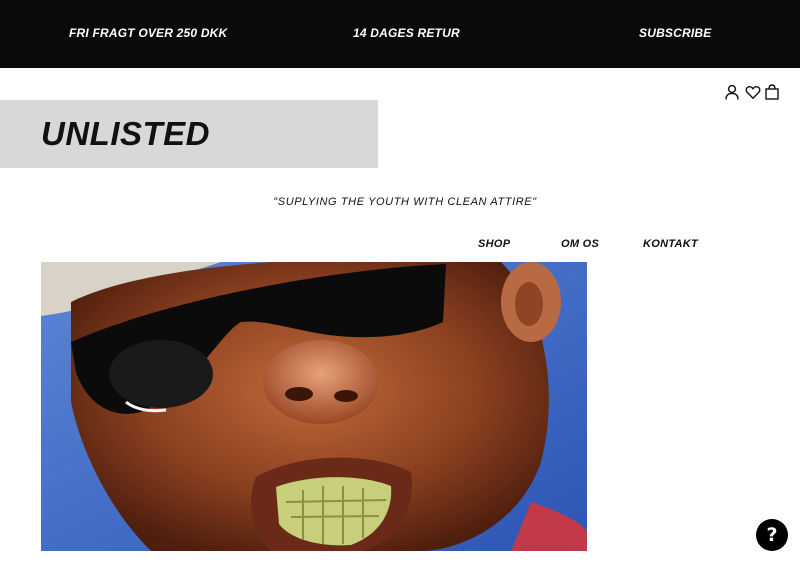  I want to click on logo-block: UNLISTED, so click(189, 134).